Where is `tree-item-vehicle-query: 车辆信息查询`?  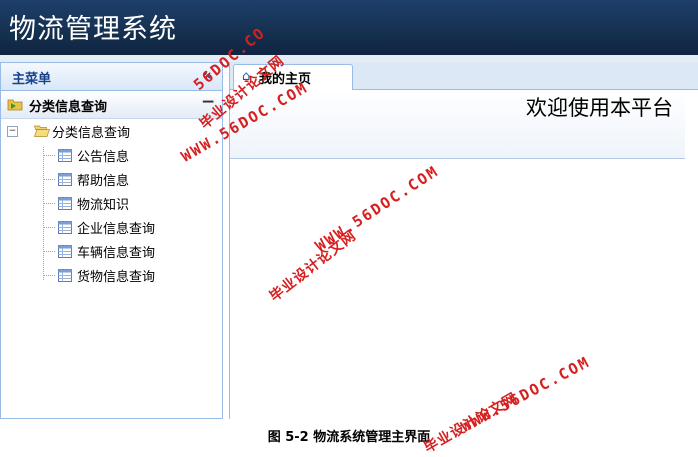
tree-item-vehicle-query: 车辆信息查询 is located at coordinates (128, 252).